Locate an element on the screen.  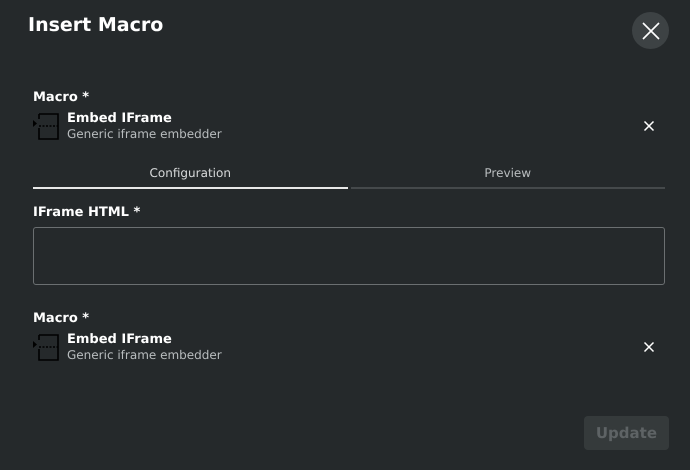
tab: Configuration is located at coordinates (190, 175).